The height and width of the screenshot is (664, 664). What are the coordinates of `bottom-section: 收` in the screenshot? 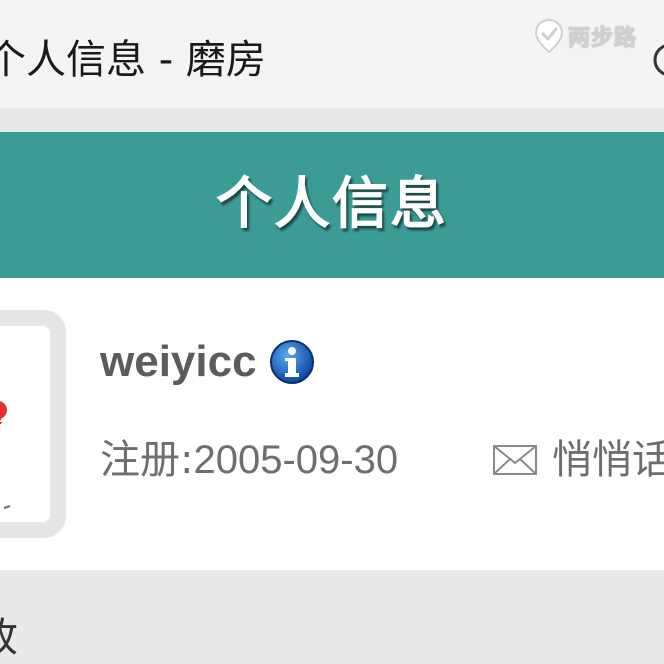 It's located at (332, 617).